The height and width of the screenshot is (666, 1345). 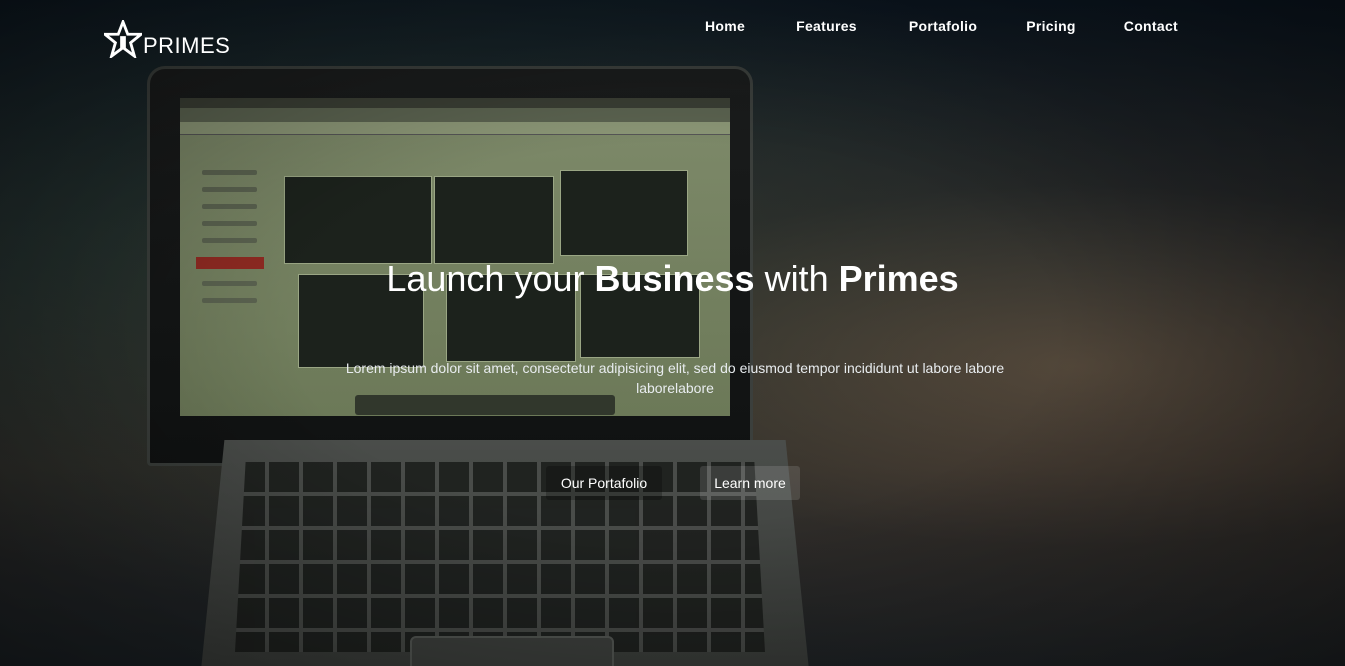 What do you see at coordinates (943, 26) in the screenshot?
I see `nav-item-portafolio: Portafolio` at bounding box center [943, 26].